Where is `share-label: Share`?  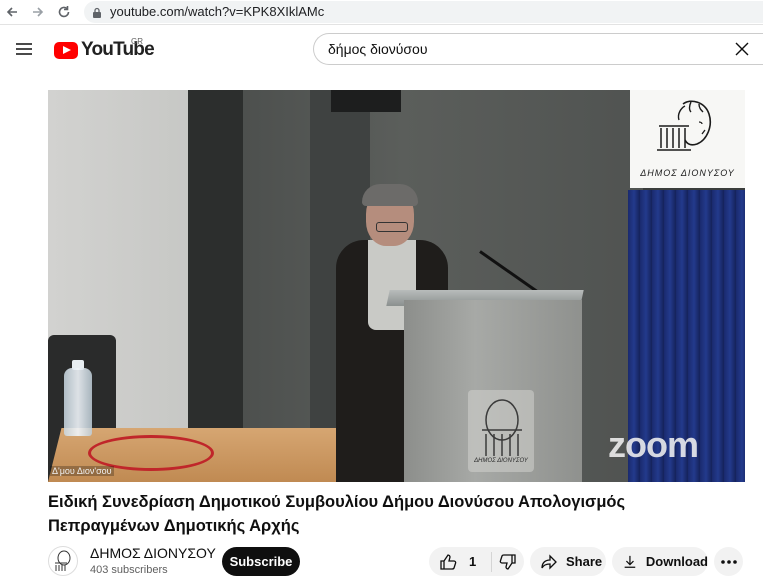
share-label: Share is located at coordinates (584, 561).